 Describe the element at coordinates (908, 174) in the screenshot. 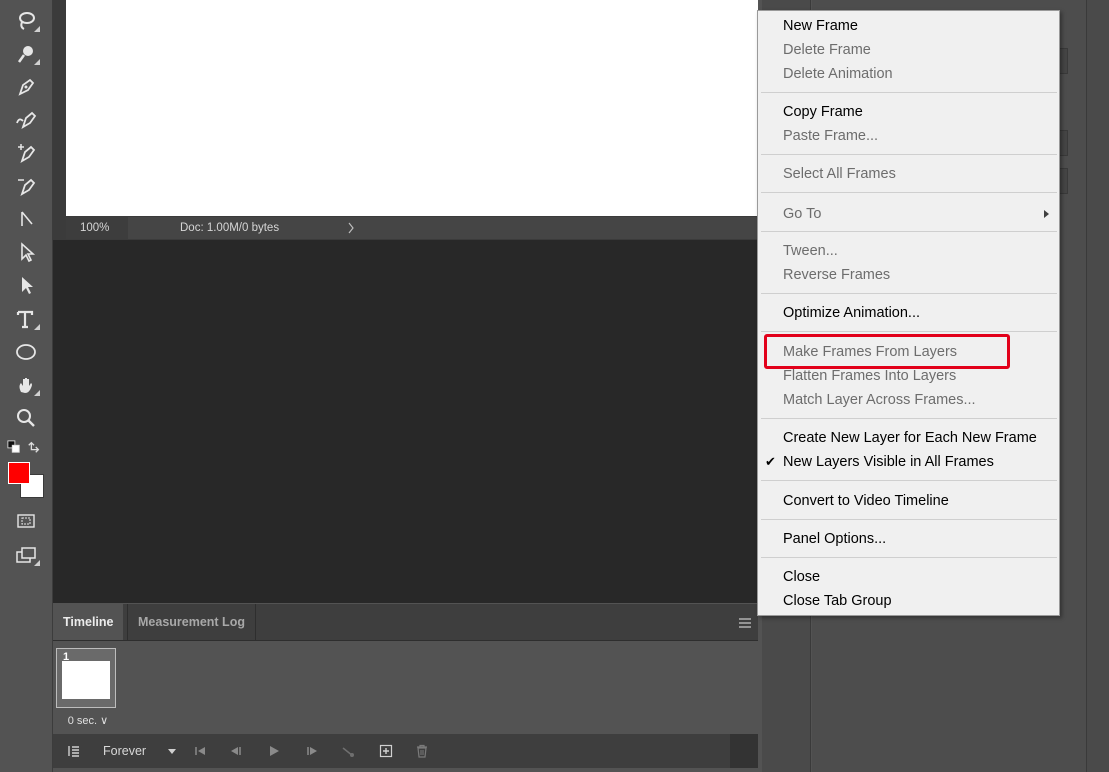

I see `menu-item-select-all-frames: Select All Frames` at that location.